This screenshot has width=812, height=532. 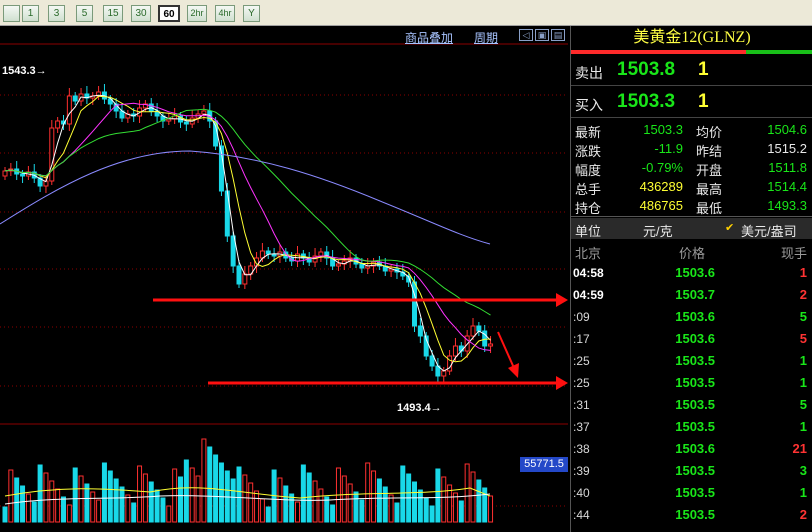 What do you see at coordinates (169, 13) in the screenshot?
I see `period-button-60: 60` at bounding box center [169, 13].